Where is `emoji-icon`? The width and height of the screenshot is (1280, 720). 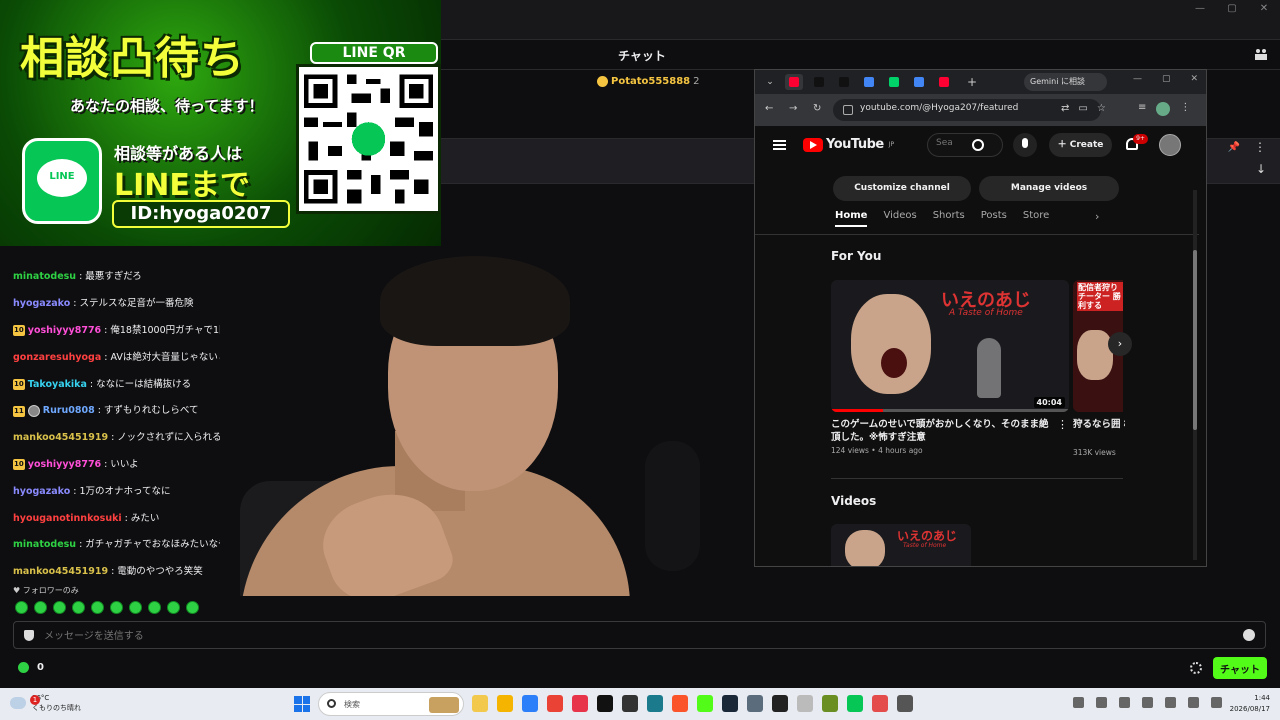
emoji-icon is located at coordinates (1249, 635).